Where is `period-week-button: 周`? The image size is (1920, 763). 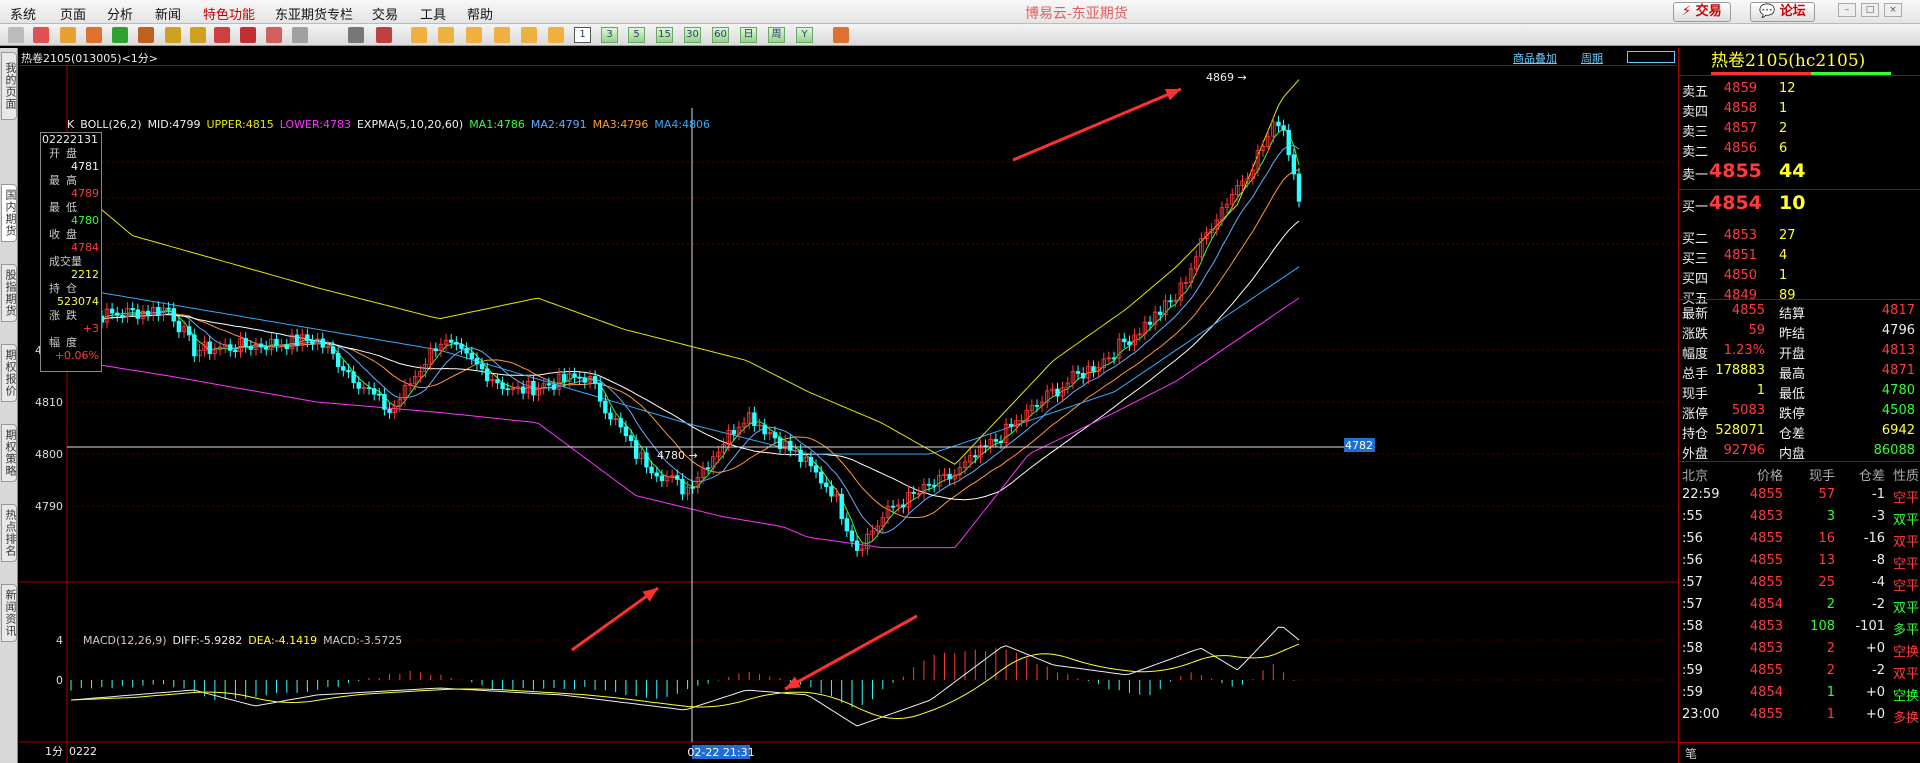
period-week-button: 周 is located at coordinates (776, 35).